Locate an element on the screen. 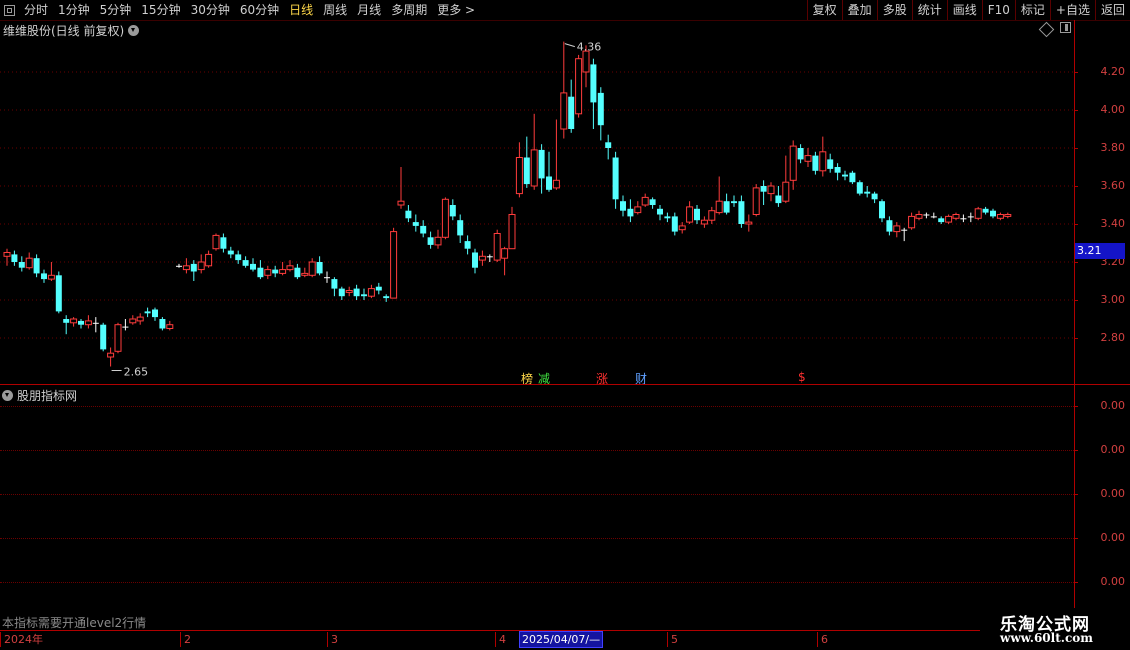 The width and height of the screenshot is (1130, 650). panel-separator is located at coordinates (565, 384).